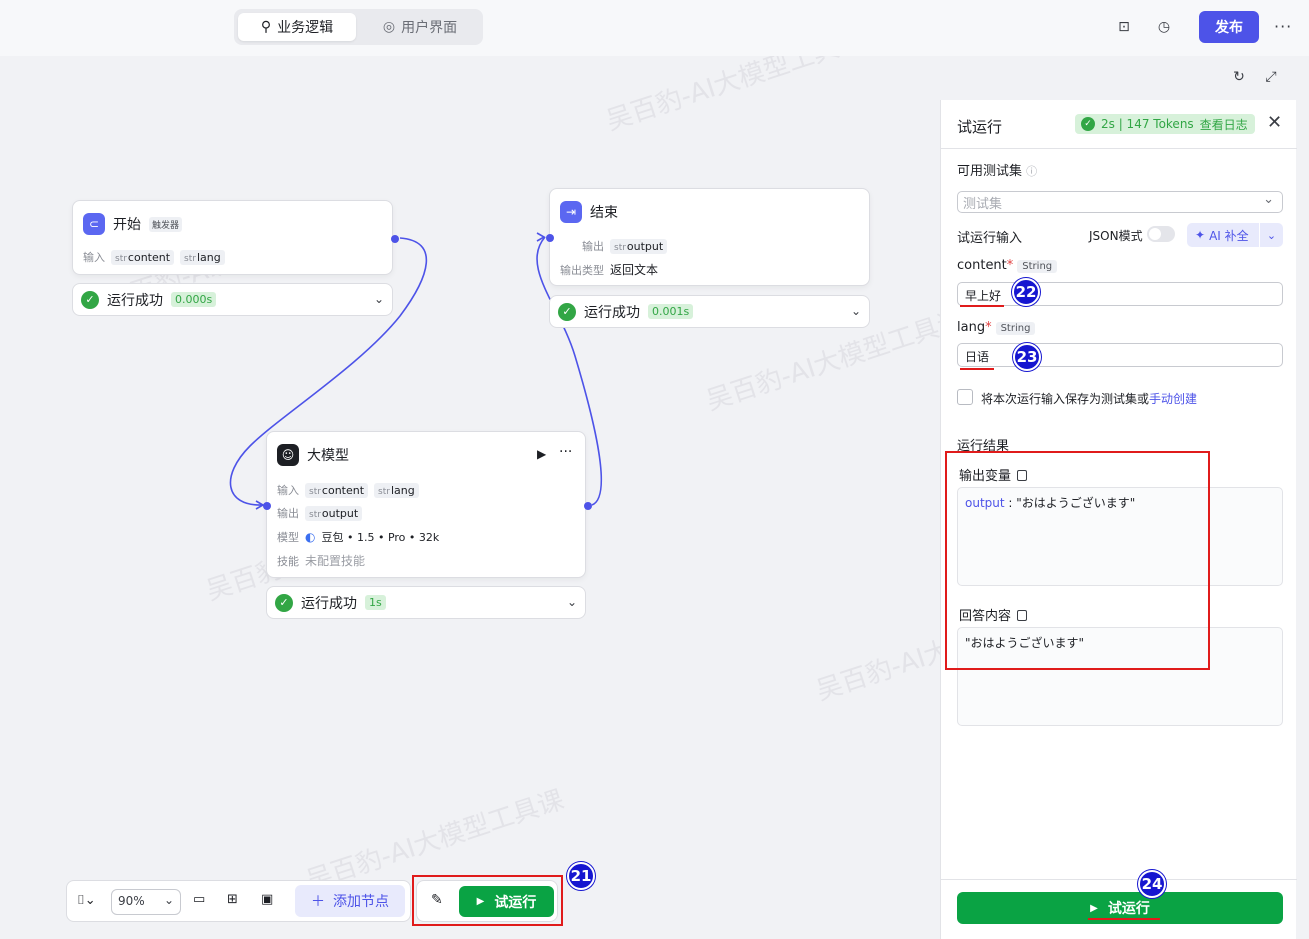  I want to click on step-marker: 23, so click(1027, 357).